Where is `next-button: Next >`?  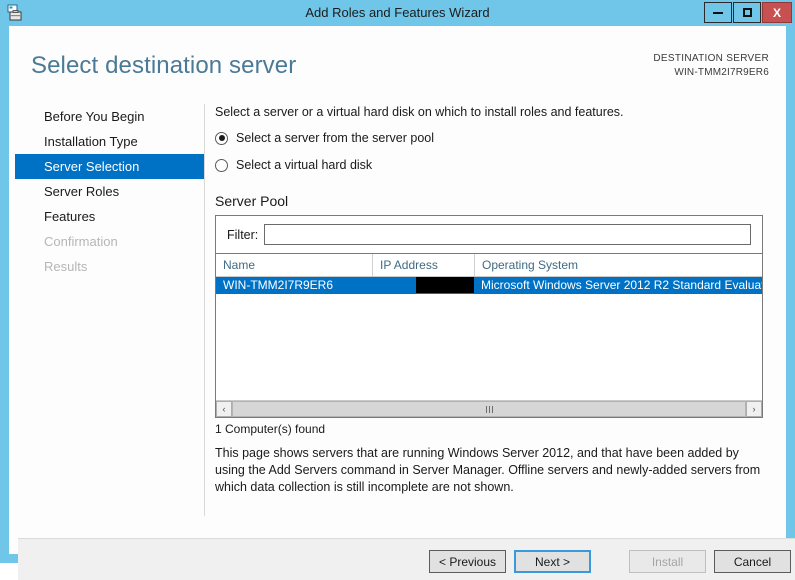 next-button: Next > is located at coordinates (552, 561).